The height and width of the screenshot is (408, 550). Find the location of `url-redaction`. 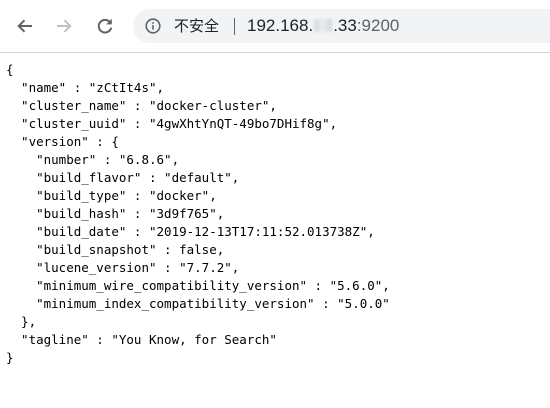

url-redaction is located at coordinates (323, 25).